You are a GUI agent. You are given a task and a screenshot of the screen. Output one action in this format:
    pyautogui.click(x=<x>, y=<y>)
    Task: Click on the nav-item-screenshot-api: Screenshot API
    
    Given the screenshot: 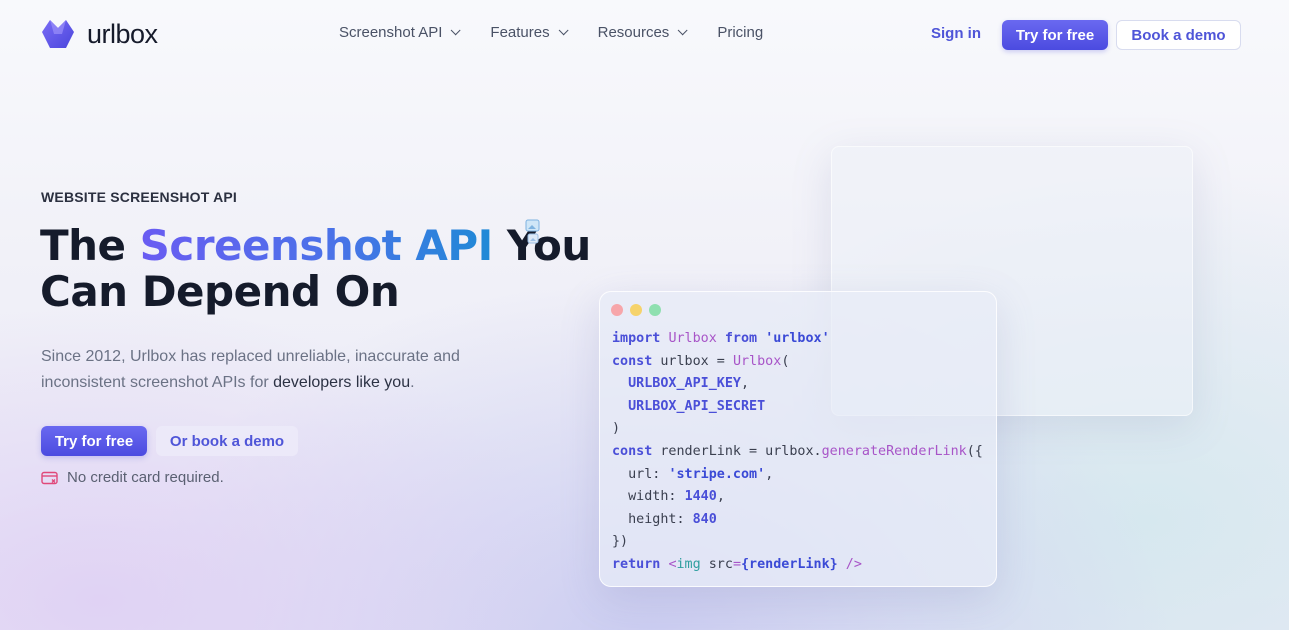 What is the action you would take?
    pyautogui.click(x=400, y=32)
    